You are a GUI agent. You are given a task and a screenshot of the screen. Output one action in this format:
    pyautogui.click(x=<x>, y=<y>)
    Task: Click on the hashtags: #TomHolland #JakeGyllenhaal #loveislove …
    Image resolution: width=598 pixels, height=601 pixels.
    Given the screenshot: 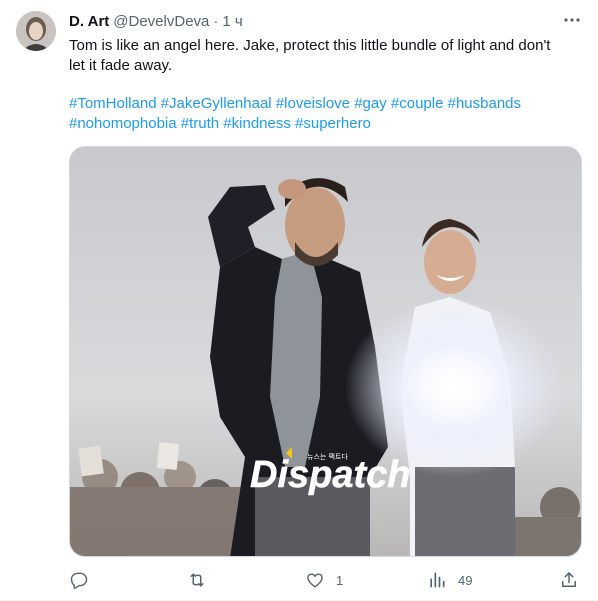 What is the action you would take?
    pyautogui.click(x=324, y=114)
    